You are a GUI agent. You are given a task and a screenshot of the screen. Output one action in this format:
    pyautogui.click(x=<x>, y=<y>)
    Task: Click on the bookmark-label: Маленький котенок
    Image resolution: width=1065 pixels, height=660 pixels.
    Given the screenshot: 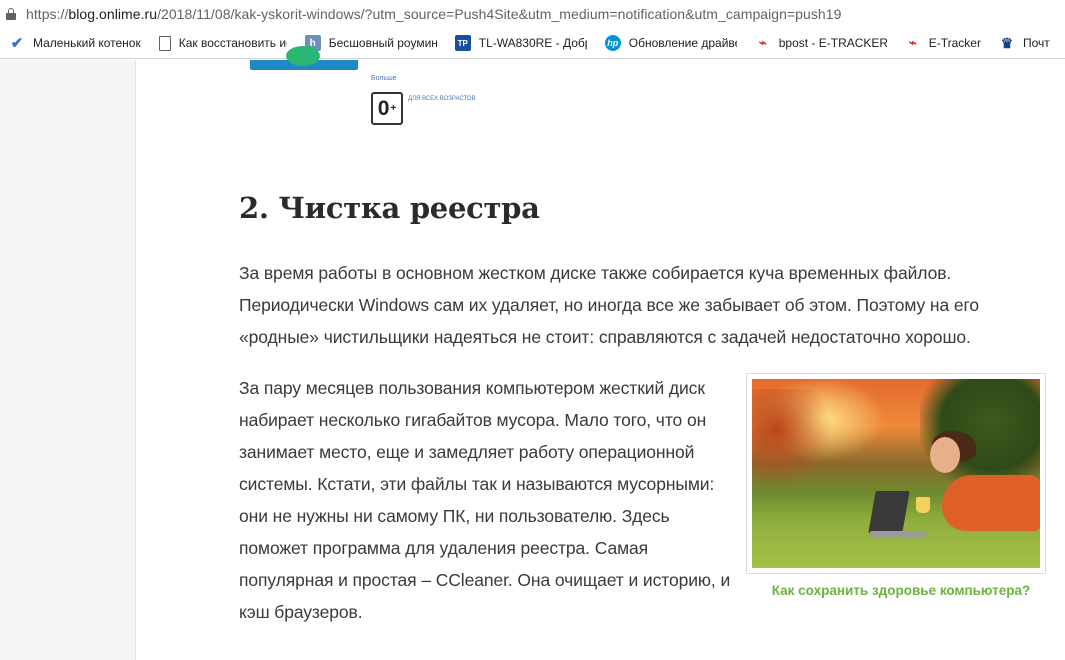 What is the action you would take?
    pyautogui.click(x=87, y=43)
    